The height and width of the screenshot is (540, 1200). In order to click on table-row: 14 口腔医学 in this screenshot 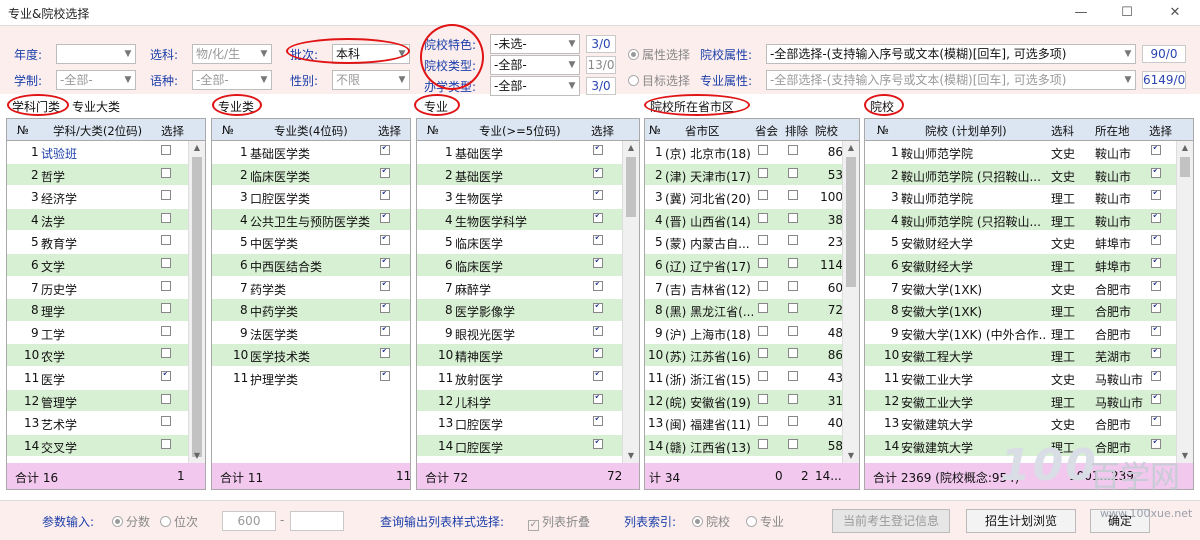, I will do `click(528, 446)`.